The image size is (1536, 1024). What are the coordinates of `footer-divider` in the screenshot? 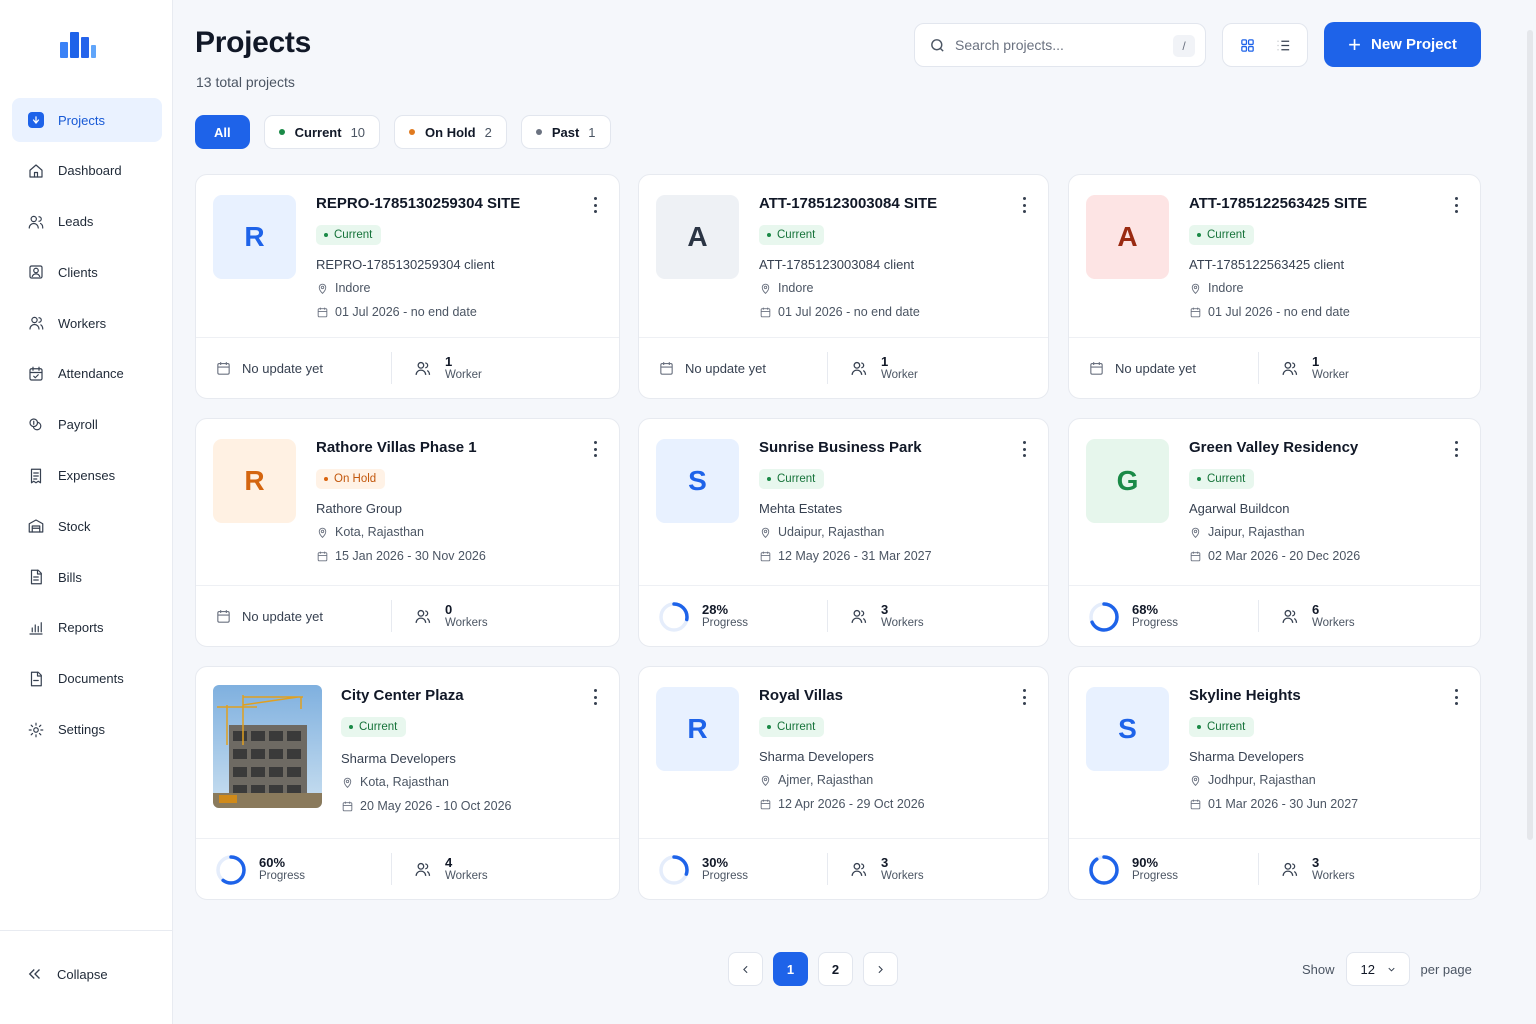 It's located at (1258, 616).